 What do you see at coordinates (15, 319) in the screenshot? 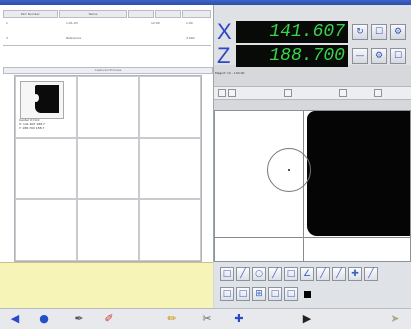
I see `app-logo-icon: ◀` at bounding box center [15, 319].